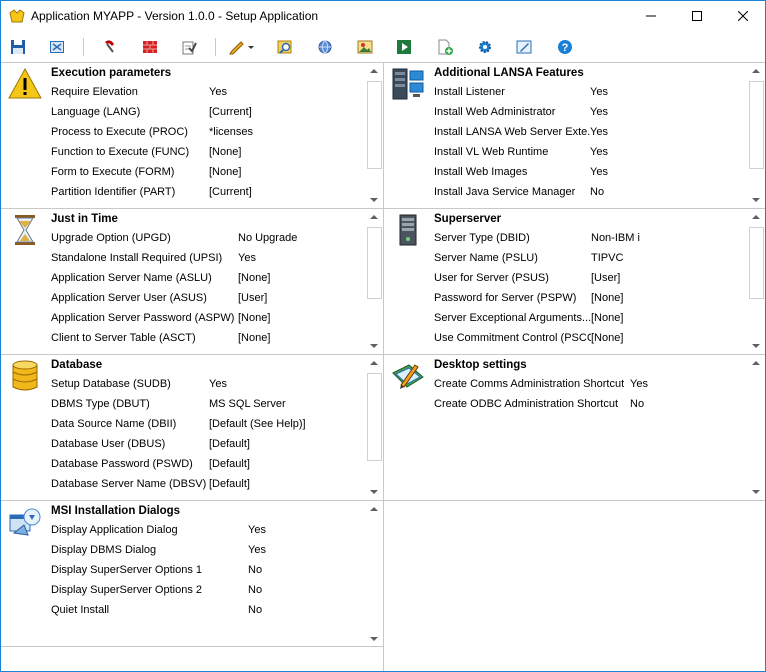  I want to click on property-value: [Default (See Help)], so click(257, 424).